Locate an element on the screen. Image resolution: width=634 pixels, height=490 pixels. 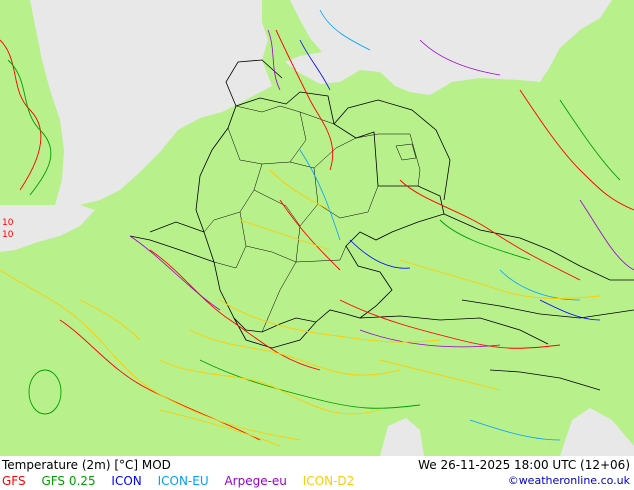
legend-item-arpege-eu: Arpege-eu is located at coordinates (255, 481).